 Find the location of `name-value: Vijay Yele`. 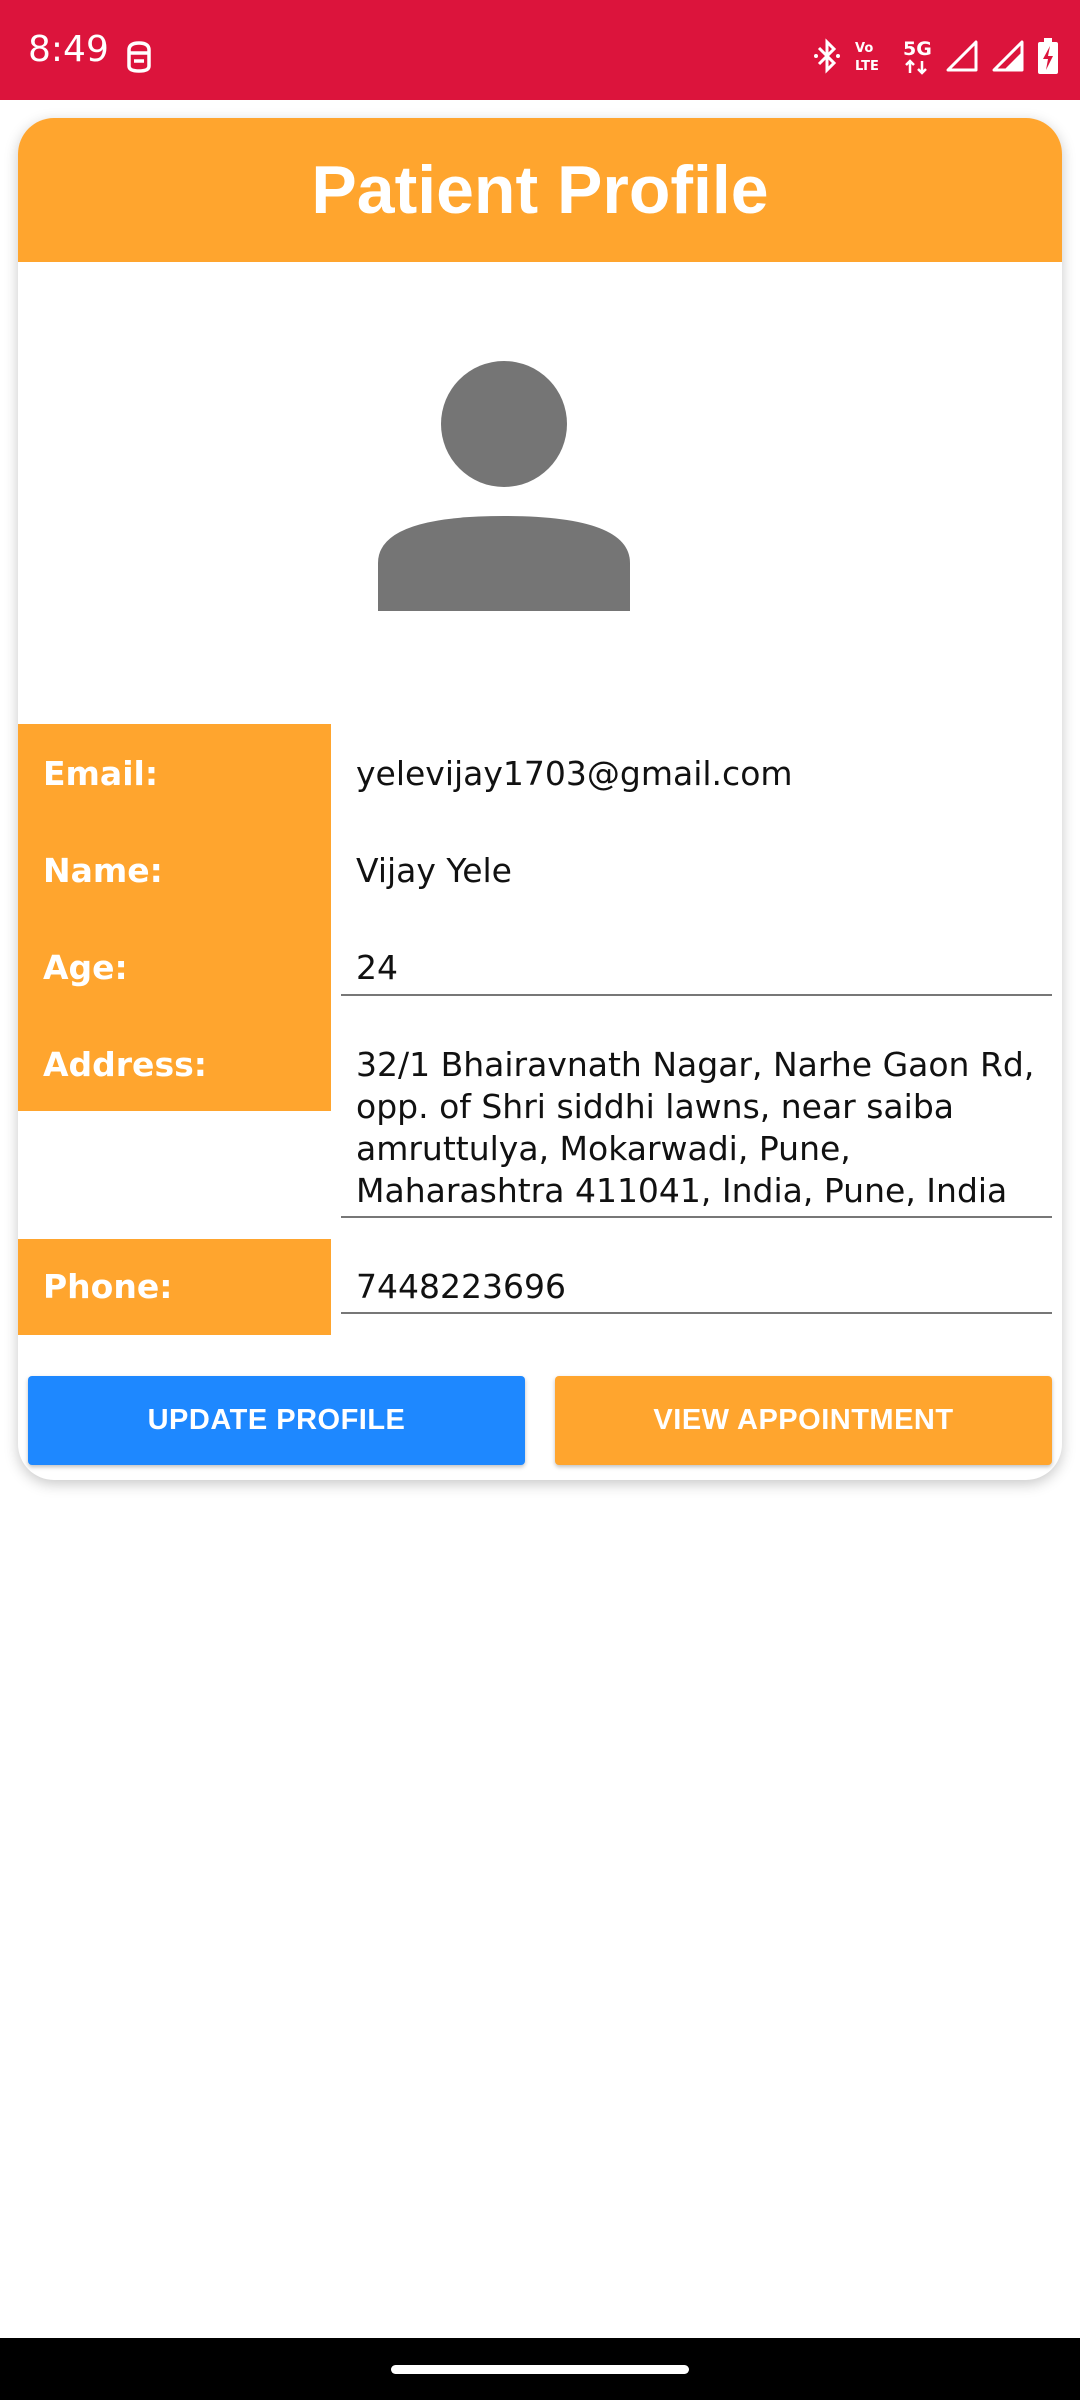

name-value: Vijay Yele is located at coordinates (434, 870).